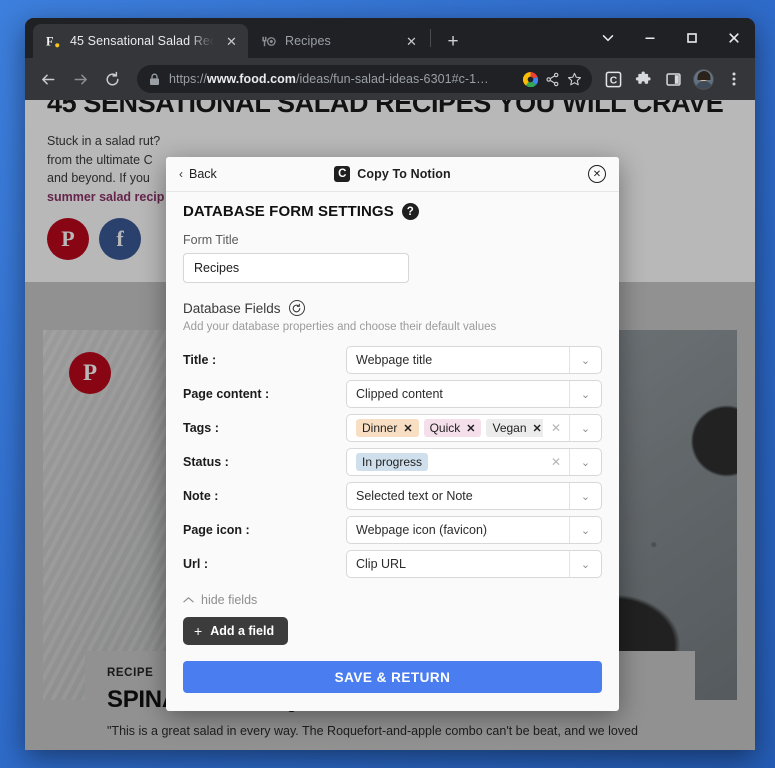 The width and height of the screenshot is (775, 768). I want to click on tag-chip: Vegan ✕, so click(514, 428).